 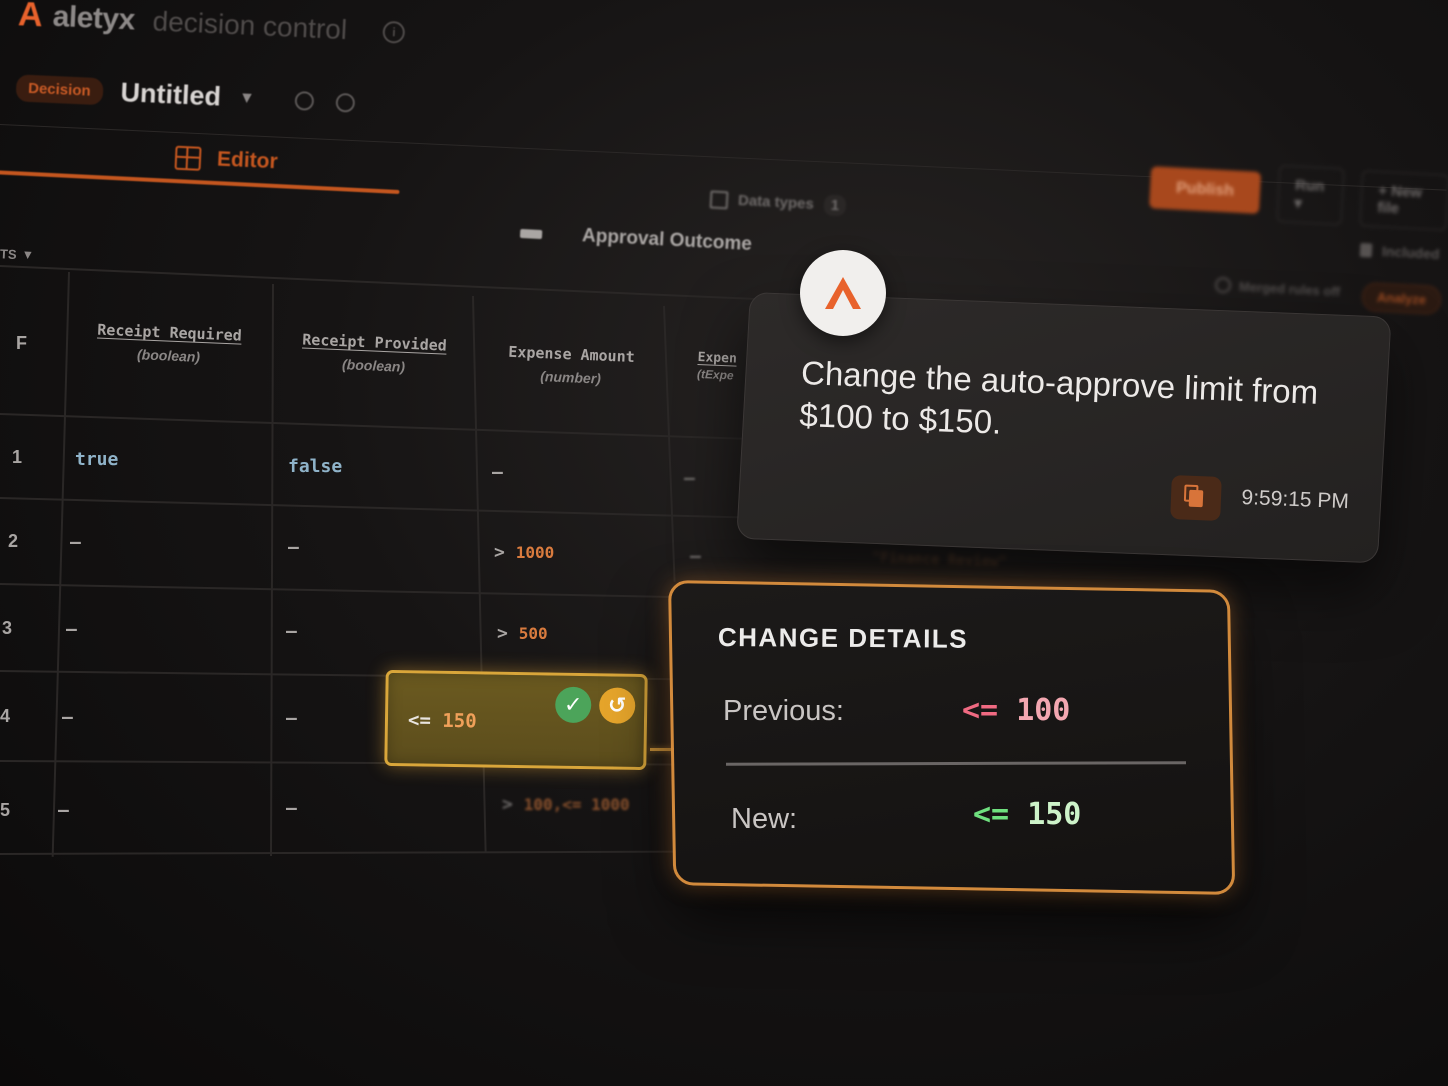 I want to click on copy-icon, so click(x=1196, y=498).